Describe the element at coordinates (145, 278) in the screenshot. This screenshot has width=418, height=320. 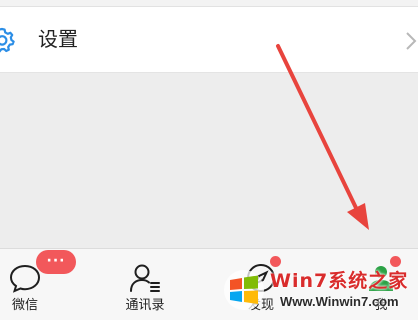
I see `contacts-icon` at that location.